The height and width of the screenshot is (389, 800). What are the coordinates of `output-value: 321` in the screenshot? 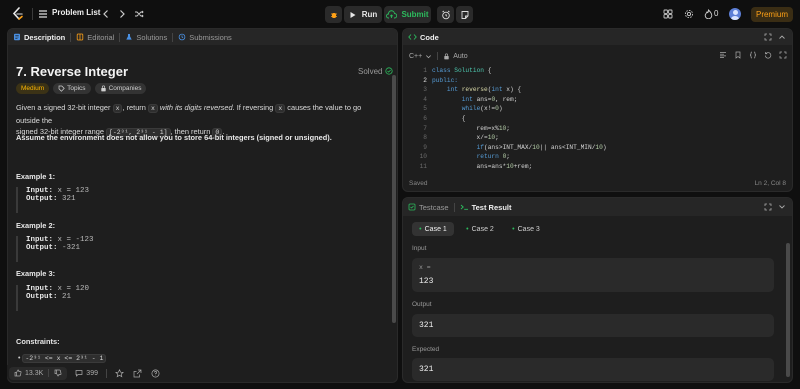 It's located at (426, 325).